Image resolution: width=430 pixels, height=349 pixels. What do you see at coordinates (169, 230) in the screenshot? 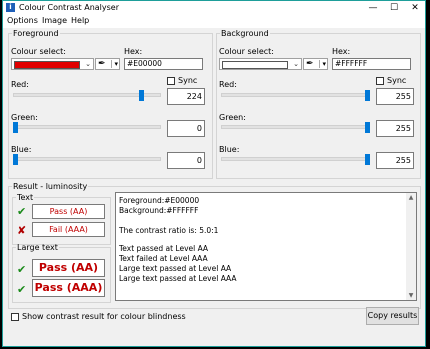
I see `report-line: The contrast ratio is: 5.0:1` at bounding box center [169, 230].